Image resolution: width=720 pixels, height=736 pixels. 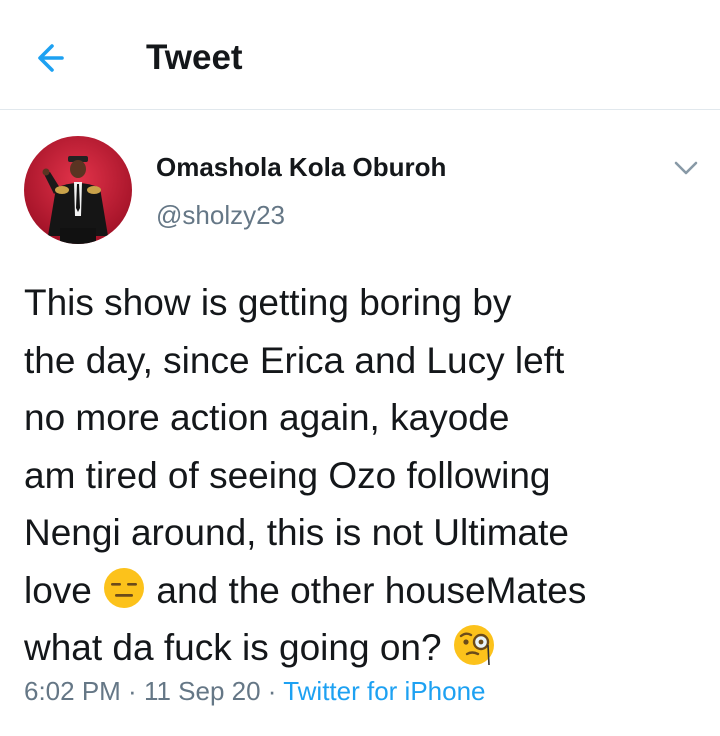 I want to click on tweet-line: This show is getting boring by, so click(x=268, y=302).